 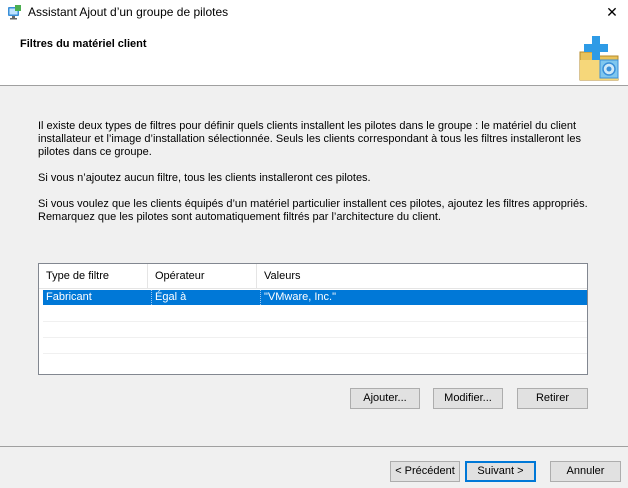 I want to click on page-title: Filtres du matériel client, so click(x=83, y=44).